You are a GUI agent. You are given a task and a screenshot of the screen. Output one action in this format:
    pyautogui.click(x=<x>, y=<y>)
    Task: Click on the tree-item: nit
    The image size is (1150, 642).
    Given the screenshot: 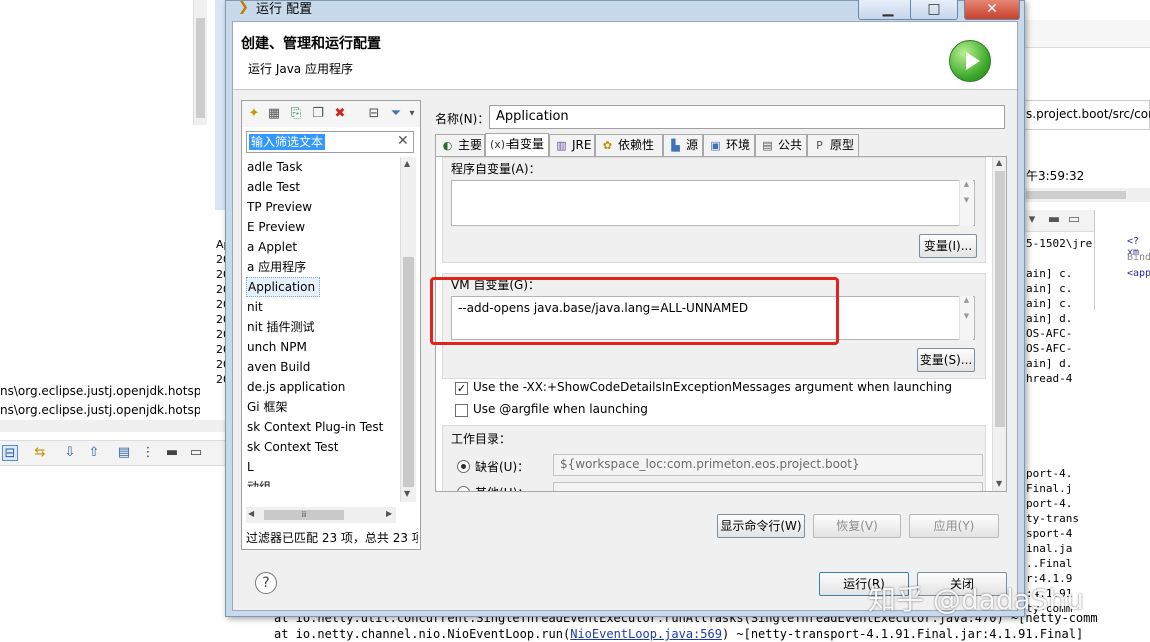 What is the action you would take?
    pyautogui.click(x=254, y=307)
    